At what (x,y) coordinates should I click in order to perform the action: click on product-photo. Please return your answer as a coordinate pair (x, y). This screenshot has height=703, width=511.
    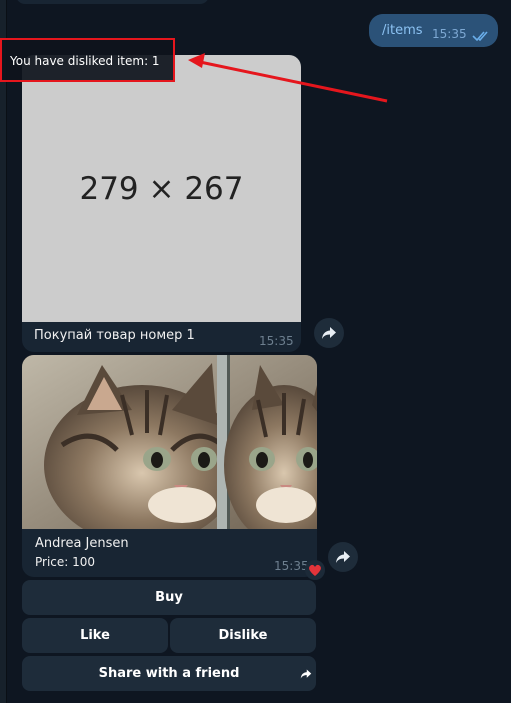
    Looking at the image, I should click on (169, 442).